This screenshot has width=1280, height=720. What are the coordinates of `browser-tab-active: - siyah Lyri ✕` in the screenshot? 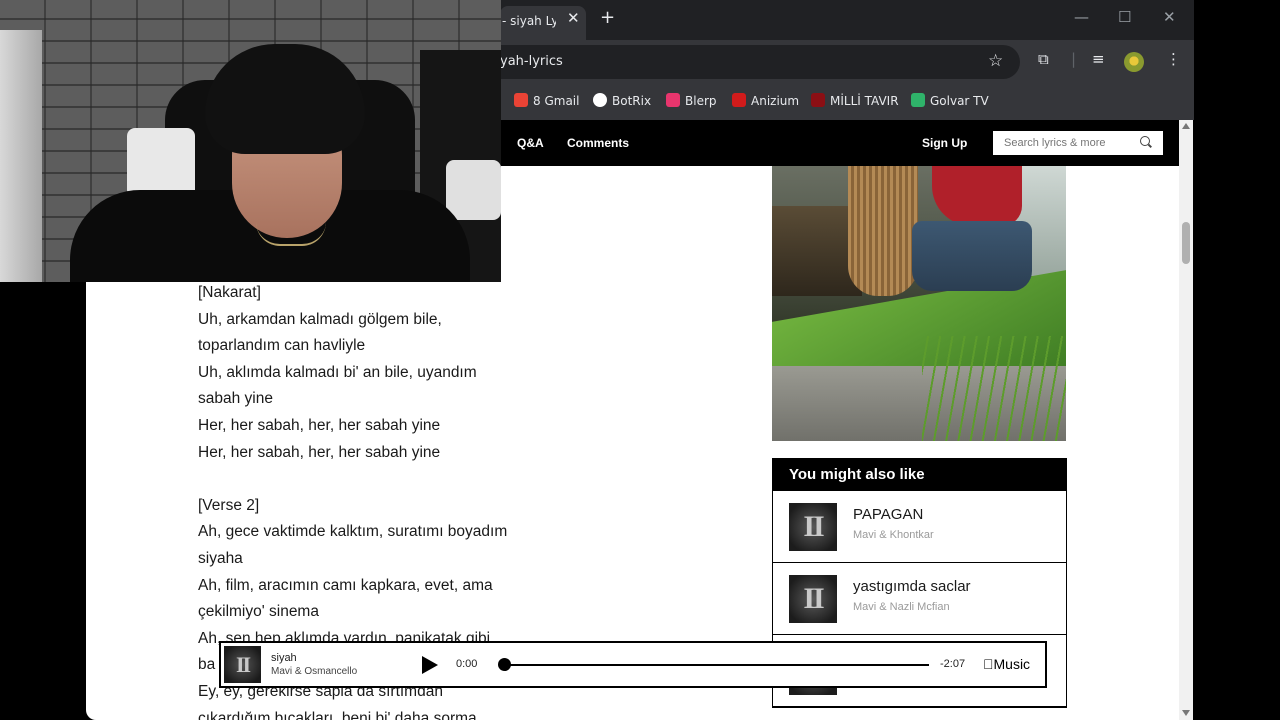 It's located at (543, 23).